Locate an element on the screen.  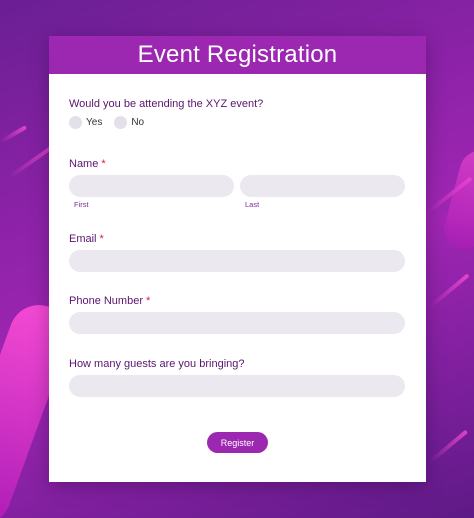
guests-label: How many guests are you bringing? is located at coordinates (157, 364).